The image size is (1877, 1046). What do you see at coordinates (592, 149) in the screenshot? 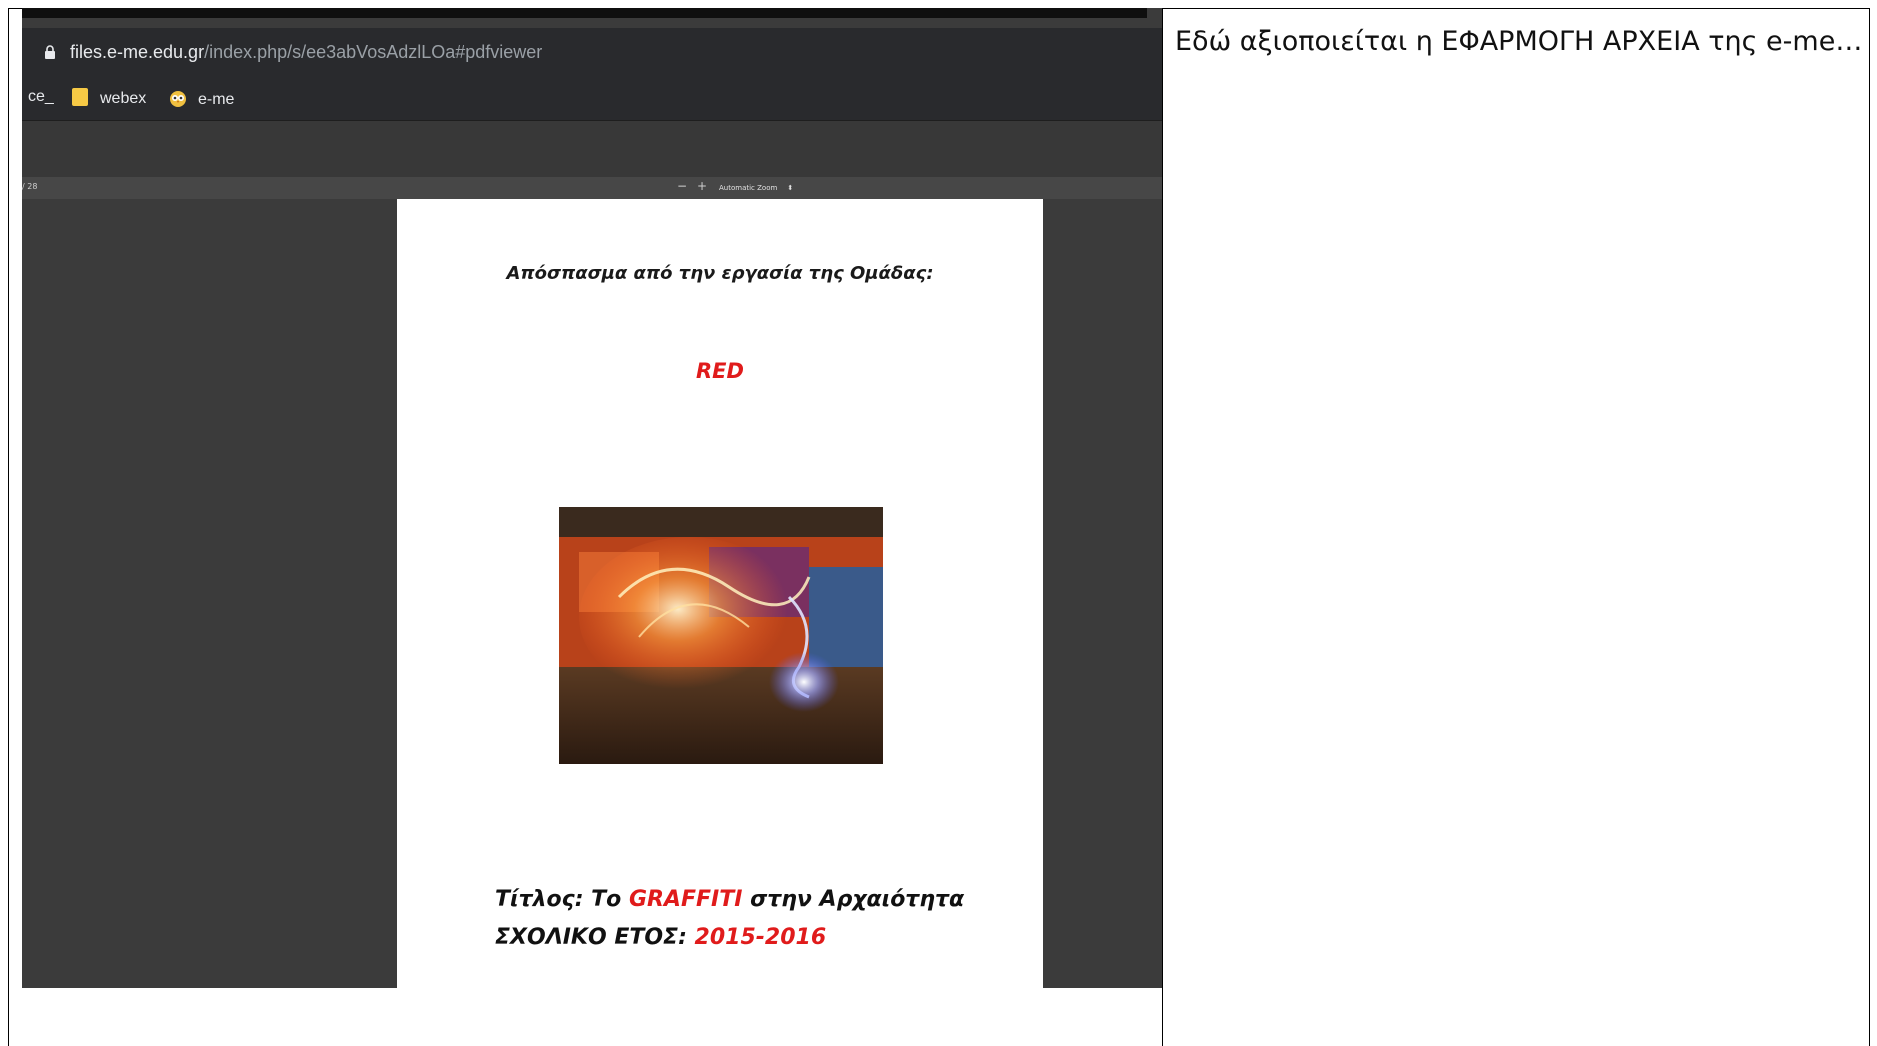
I see `viewer-header` at bounding box center [592, 149].